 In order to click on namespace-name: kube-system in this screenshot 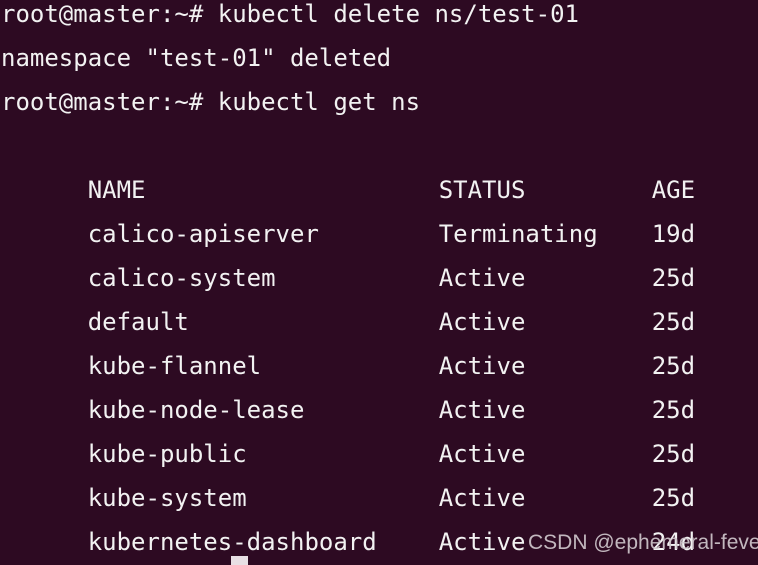, I will do `click(167, 498)`.